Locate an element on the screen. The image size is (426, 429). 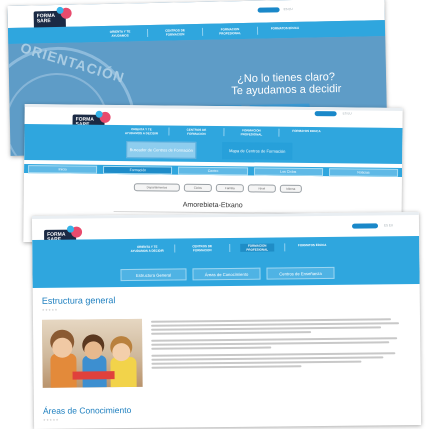
tab-label: Centro is located at coordinates (213, 170).